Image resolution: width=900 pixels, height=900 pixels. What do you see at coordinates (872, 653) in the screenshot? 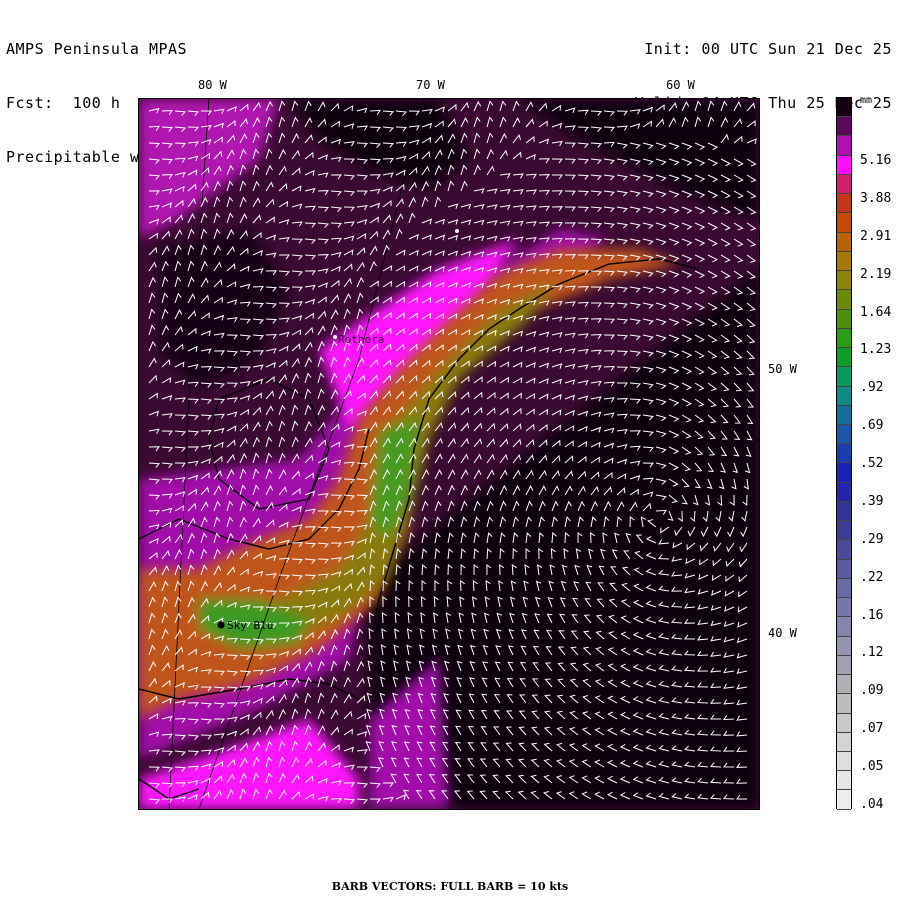
I see `colorbar-tick-label: .12` at bounding box center [872, 653].